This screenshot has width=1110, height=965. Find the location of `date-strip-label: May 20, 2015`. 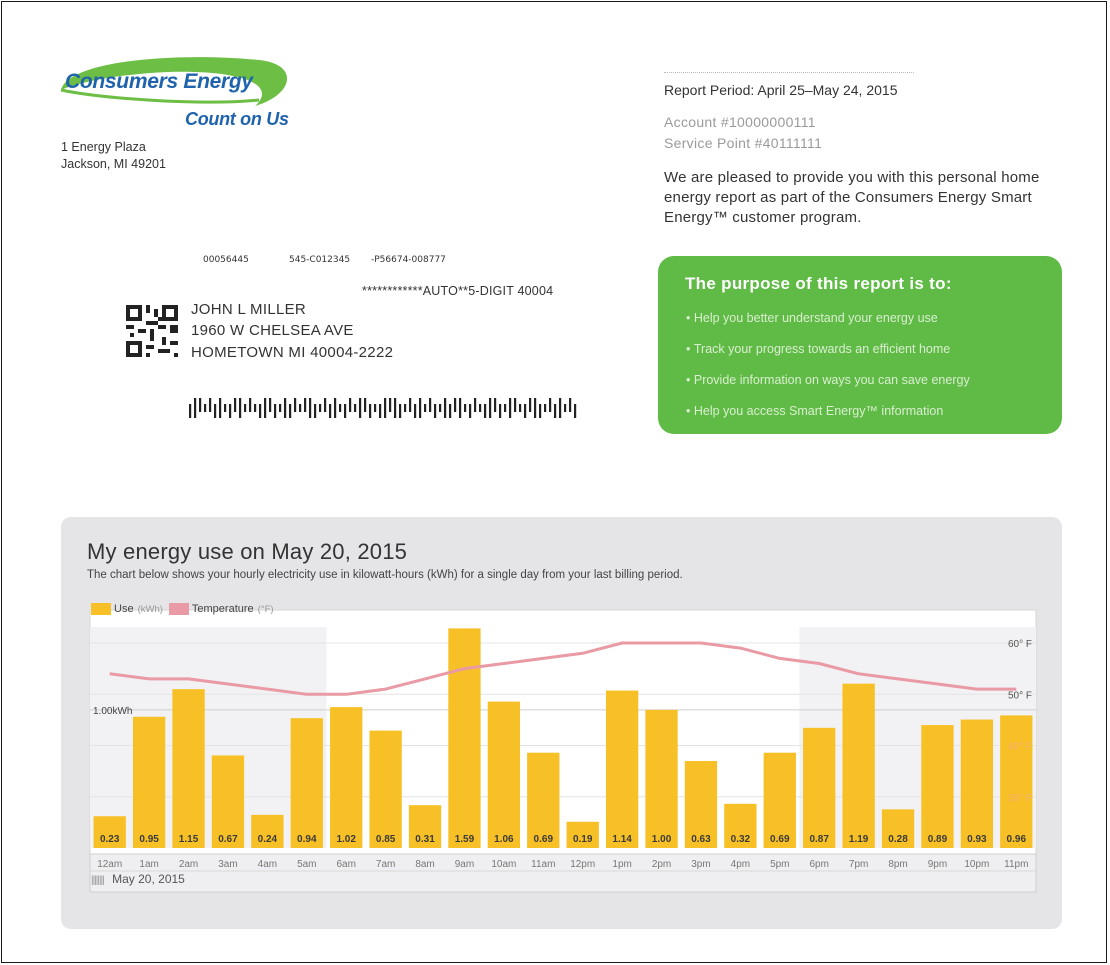

date-strip-label: May 20, 2015 is located at coordinates (148, 879).